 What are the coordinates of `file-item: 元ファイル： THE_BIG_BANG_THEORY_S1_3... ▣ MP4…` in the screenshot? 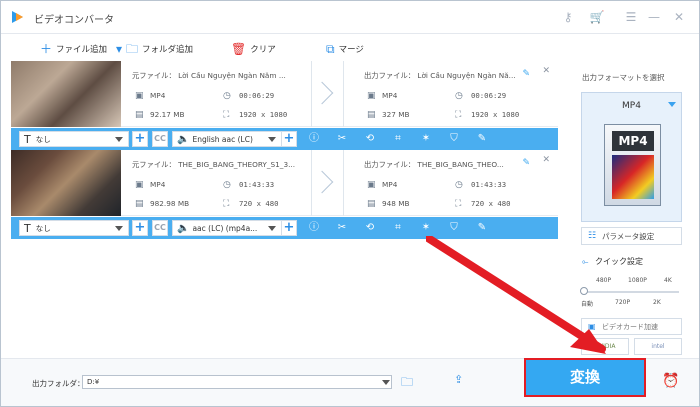 It's located at (284, 183).